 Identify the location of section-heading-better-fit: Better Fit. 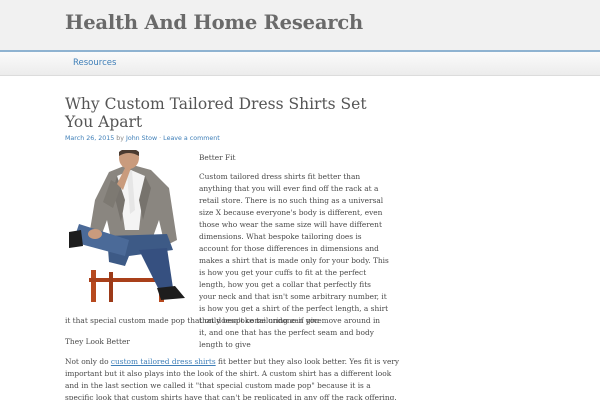
(217, 157).